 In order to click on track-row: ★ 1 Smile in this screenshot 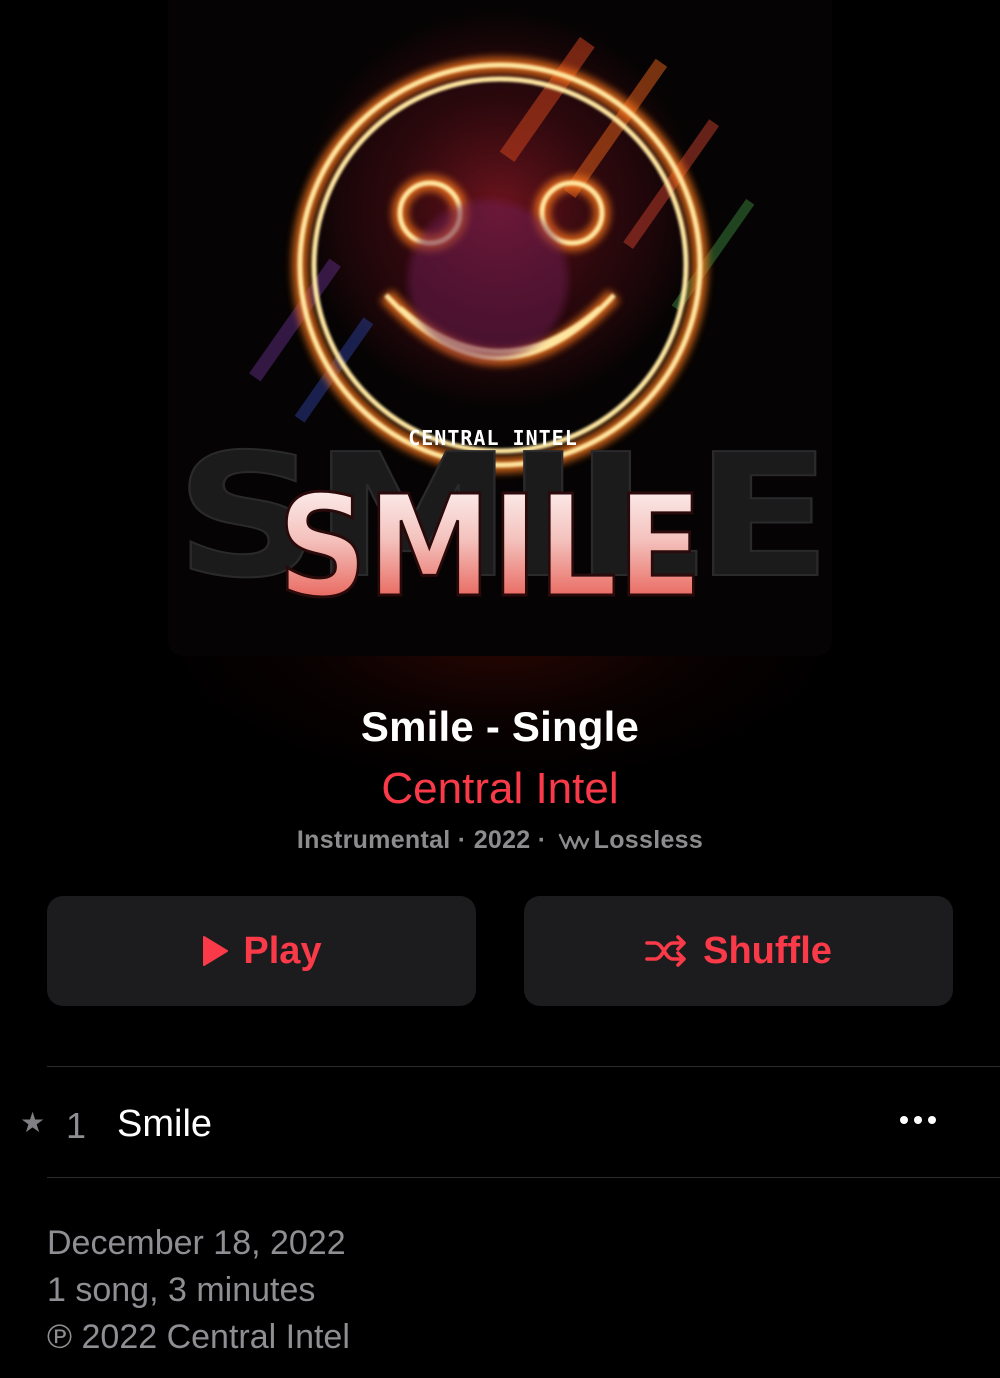, I will do `click(500, 1123)`.